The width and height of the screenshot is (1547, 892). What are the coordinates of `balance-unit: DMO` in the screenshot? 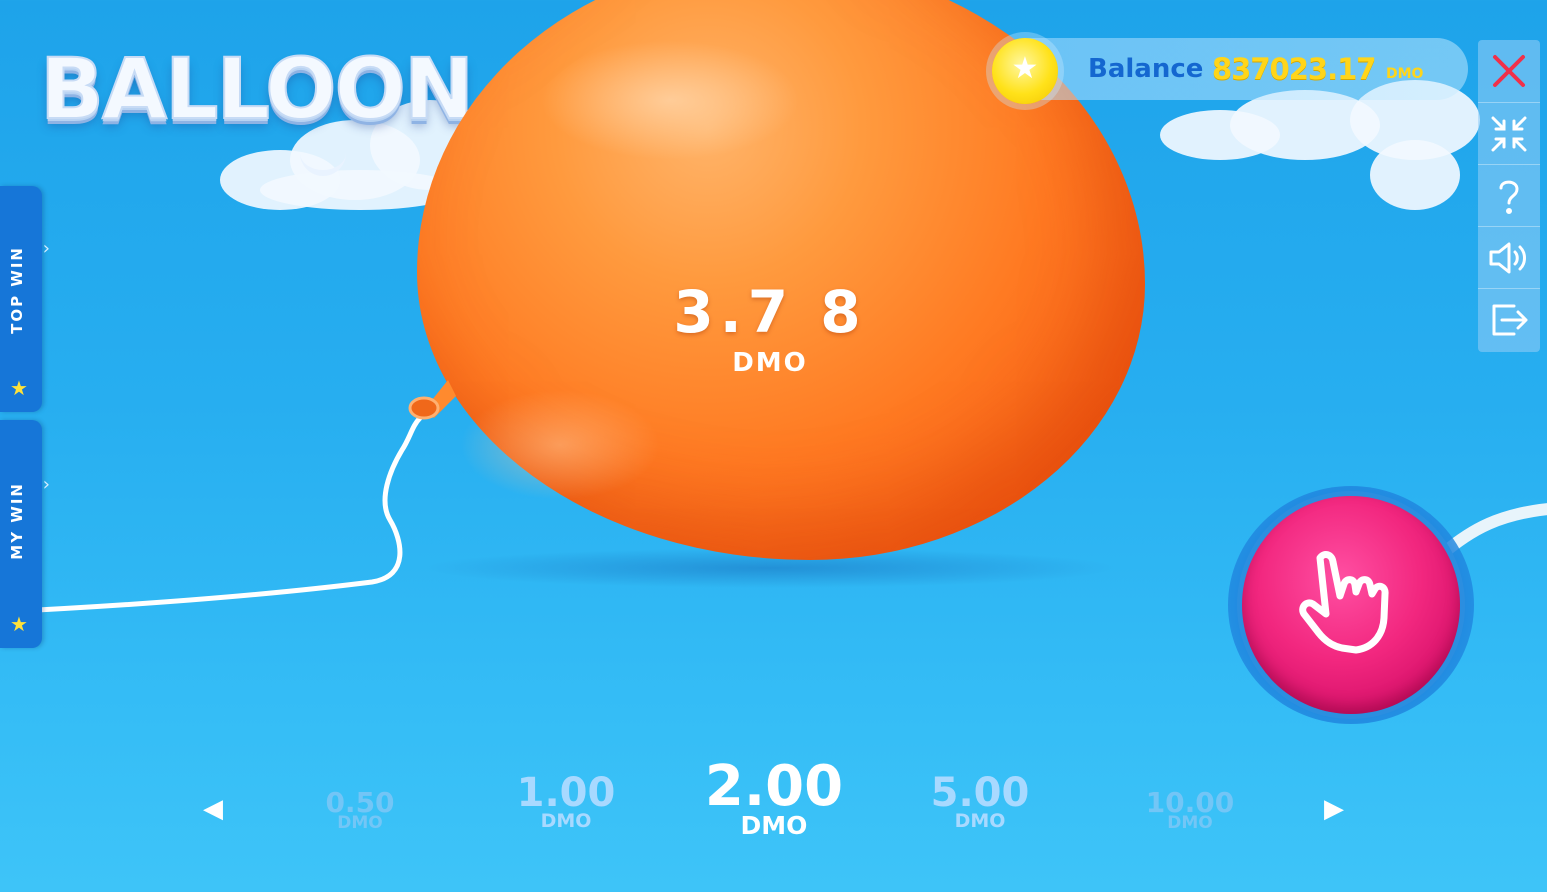 It's located at (1405, 74).